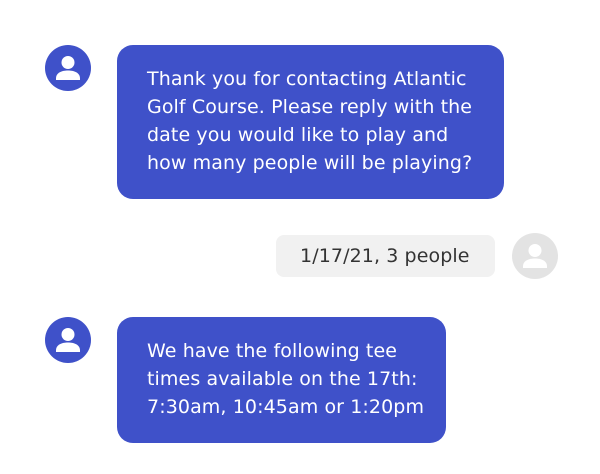  I want to click on message-line: Golf Course. Please reply with the, so click(310, 107).